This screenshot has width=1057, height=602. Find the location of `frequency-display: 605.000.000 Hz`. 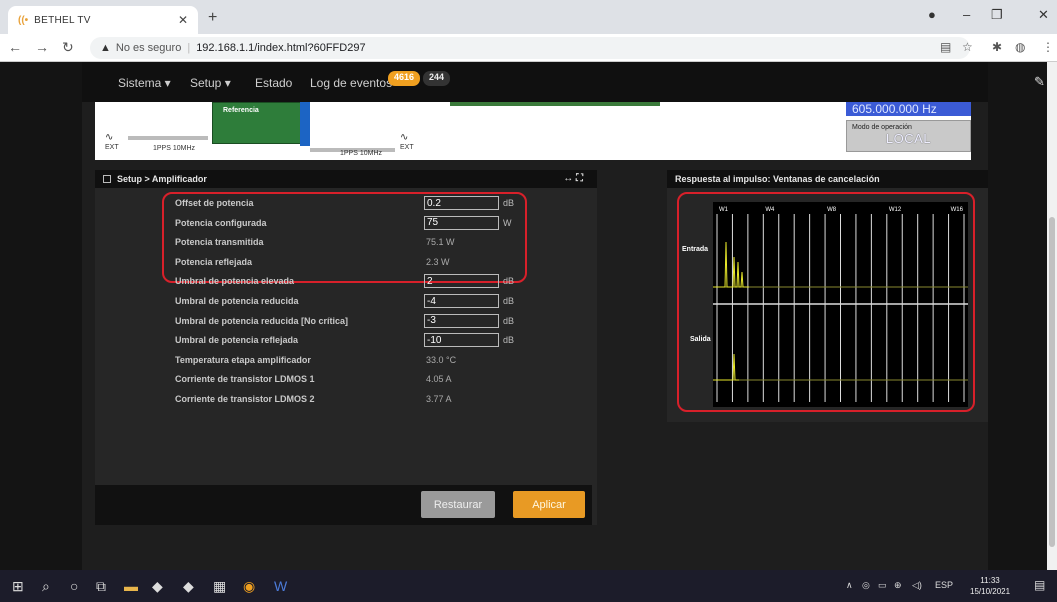

frequency-display: 605.000.000 Hz is located at coordinates (908, 109).